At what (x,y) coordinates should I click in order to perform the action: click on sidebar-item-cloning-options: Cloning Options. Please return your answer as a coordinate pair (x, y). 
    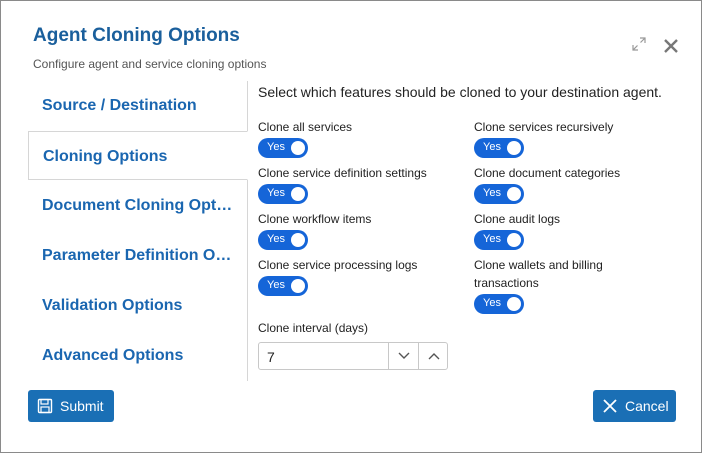
    Looking at the image, I should click on (138, 155).